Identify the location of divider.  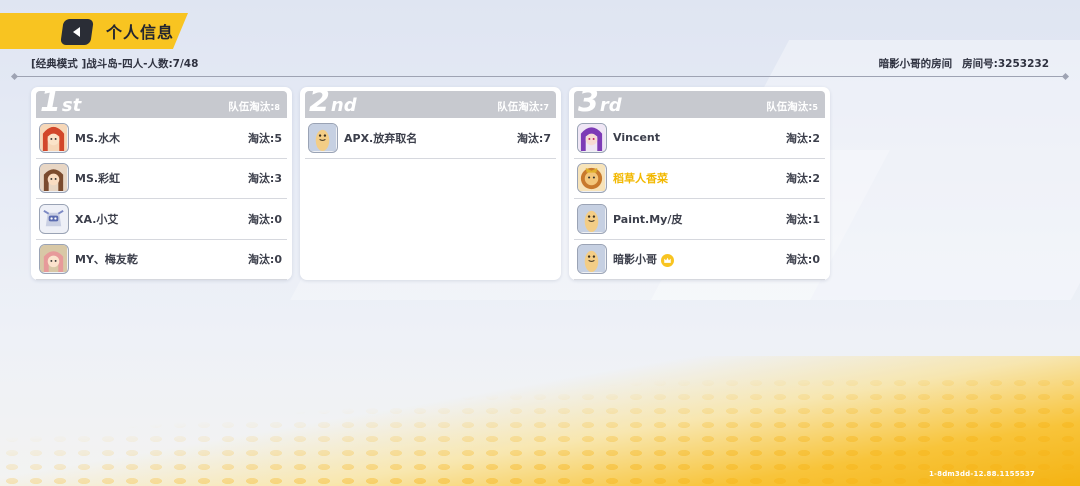
(540, 76).